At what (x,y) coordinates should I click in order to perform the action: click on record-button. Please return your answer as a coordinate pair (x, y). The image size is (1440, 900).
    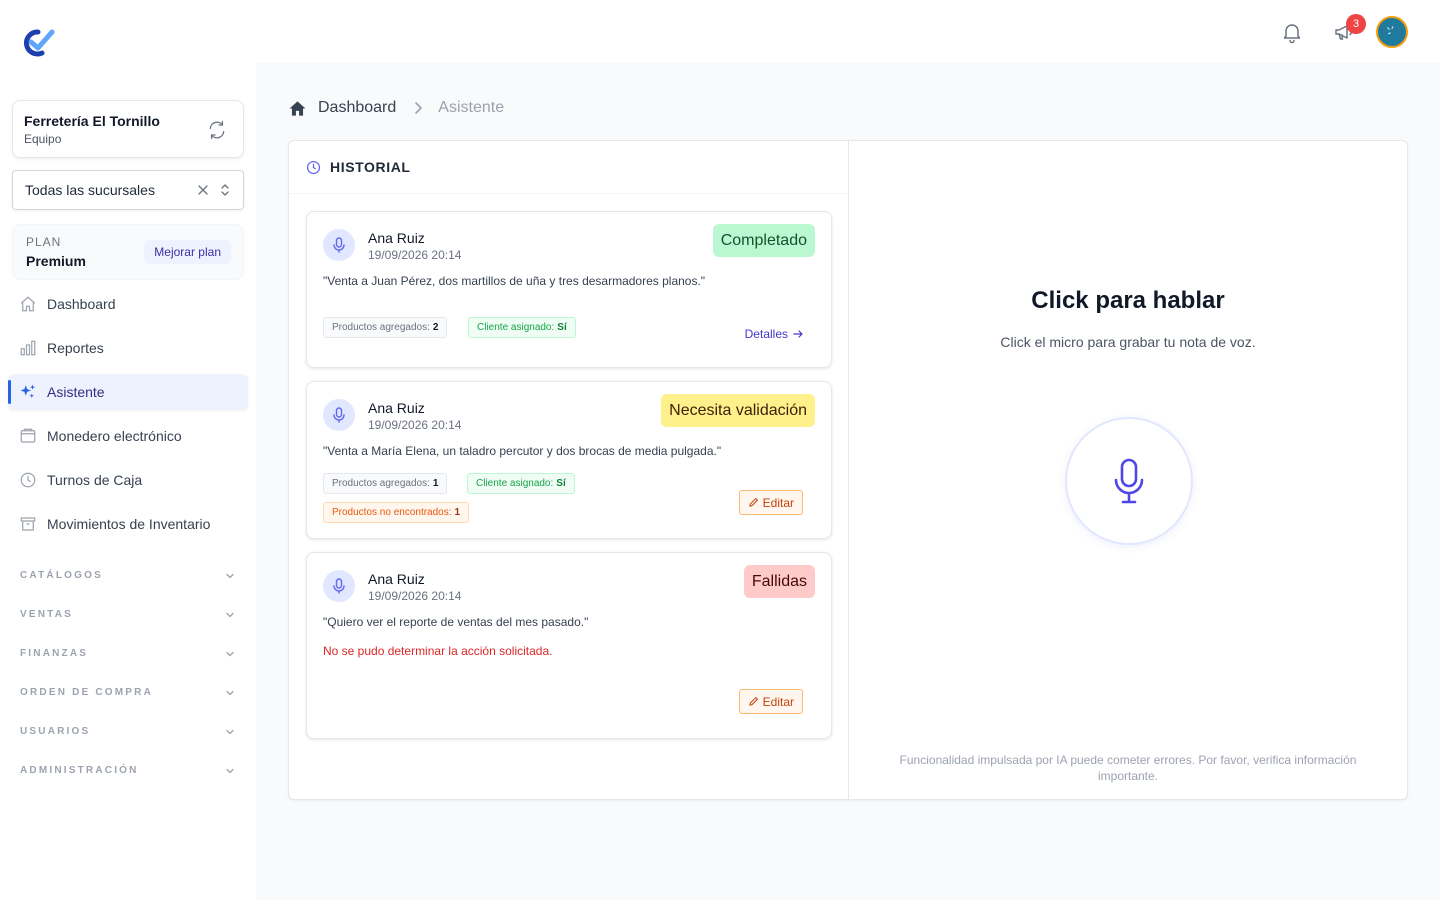
    Looking at the image, I should click on (1129, 481).